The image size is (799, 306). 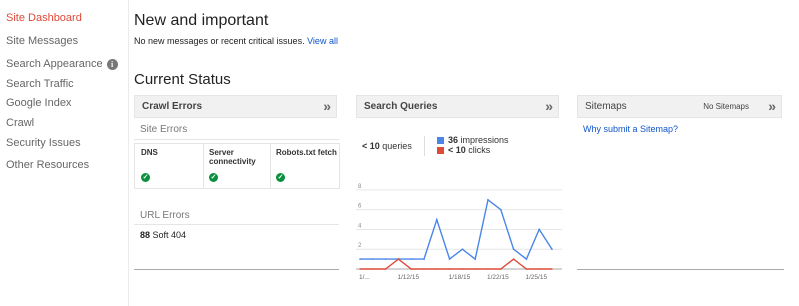 I want to click on dns-cell: DNS ✓, so click(x=169, y=166).